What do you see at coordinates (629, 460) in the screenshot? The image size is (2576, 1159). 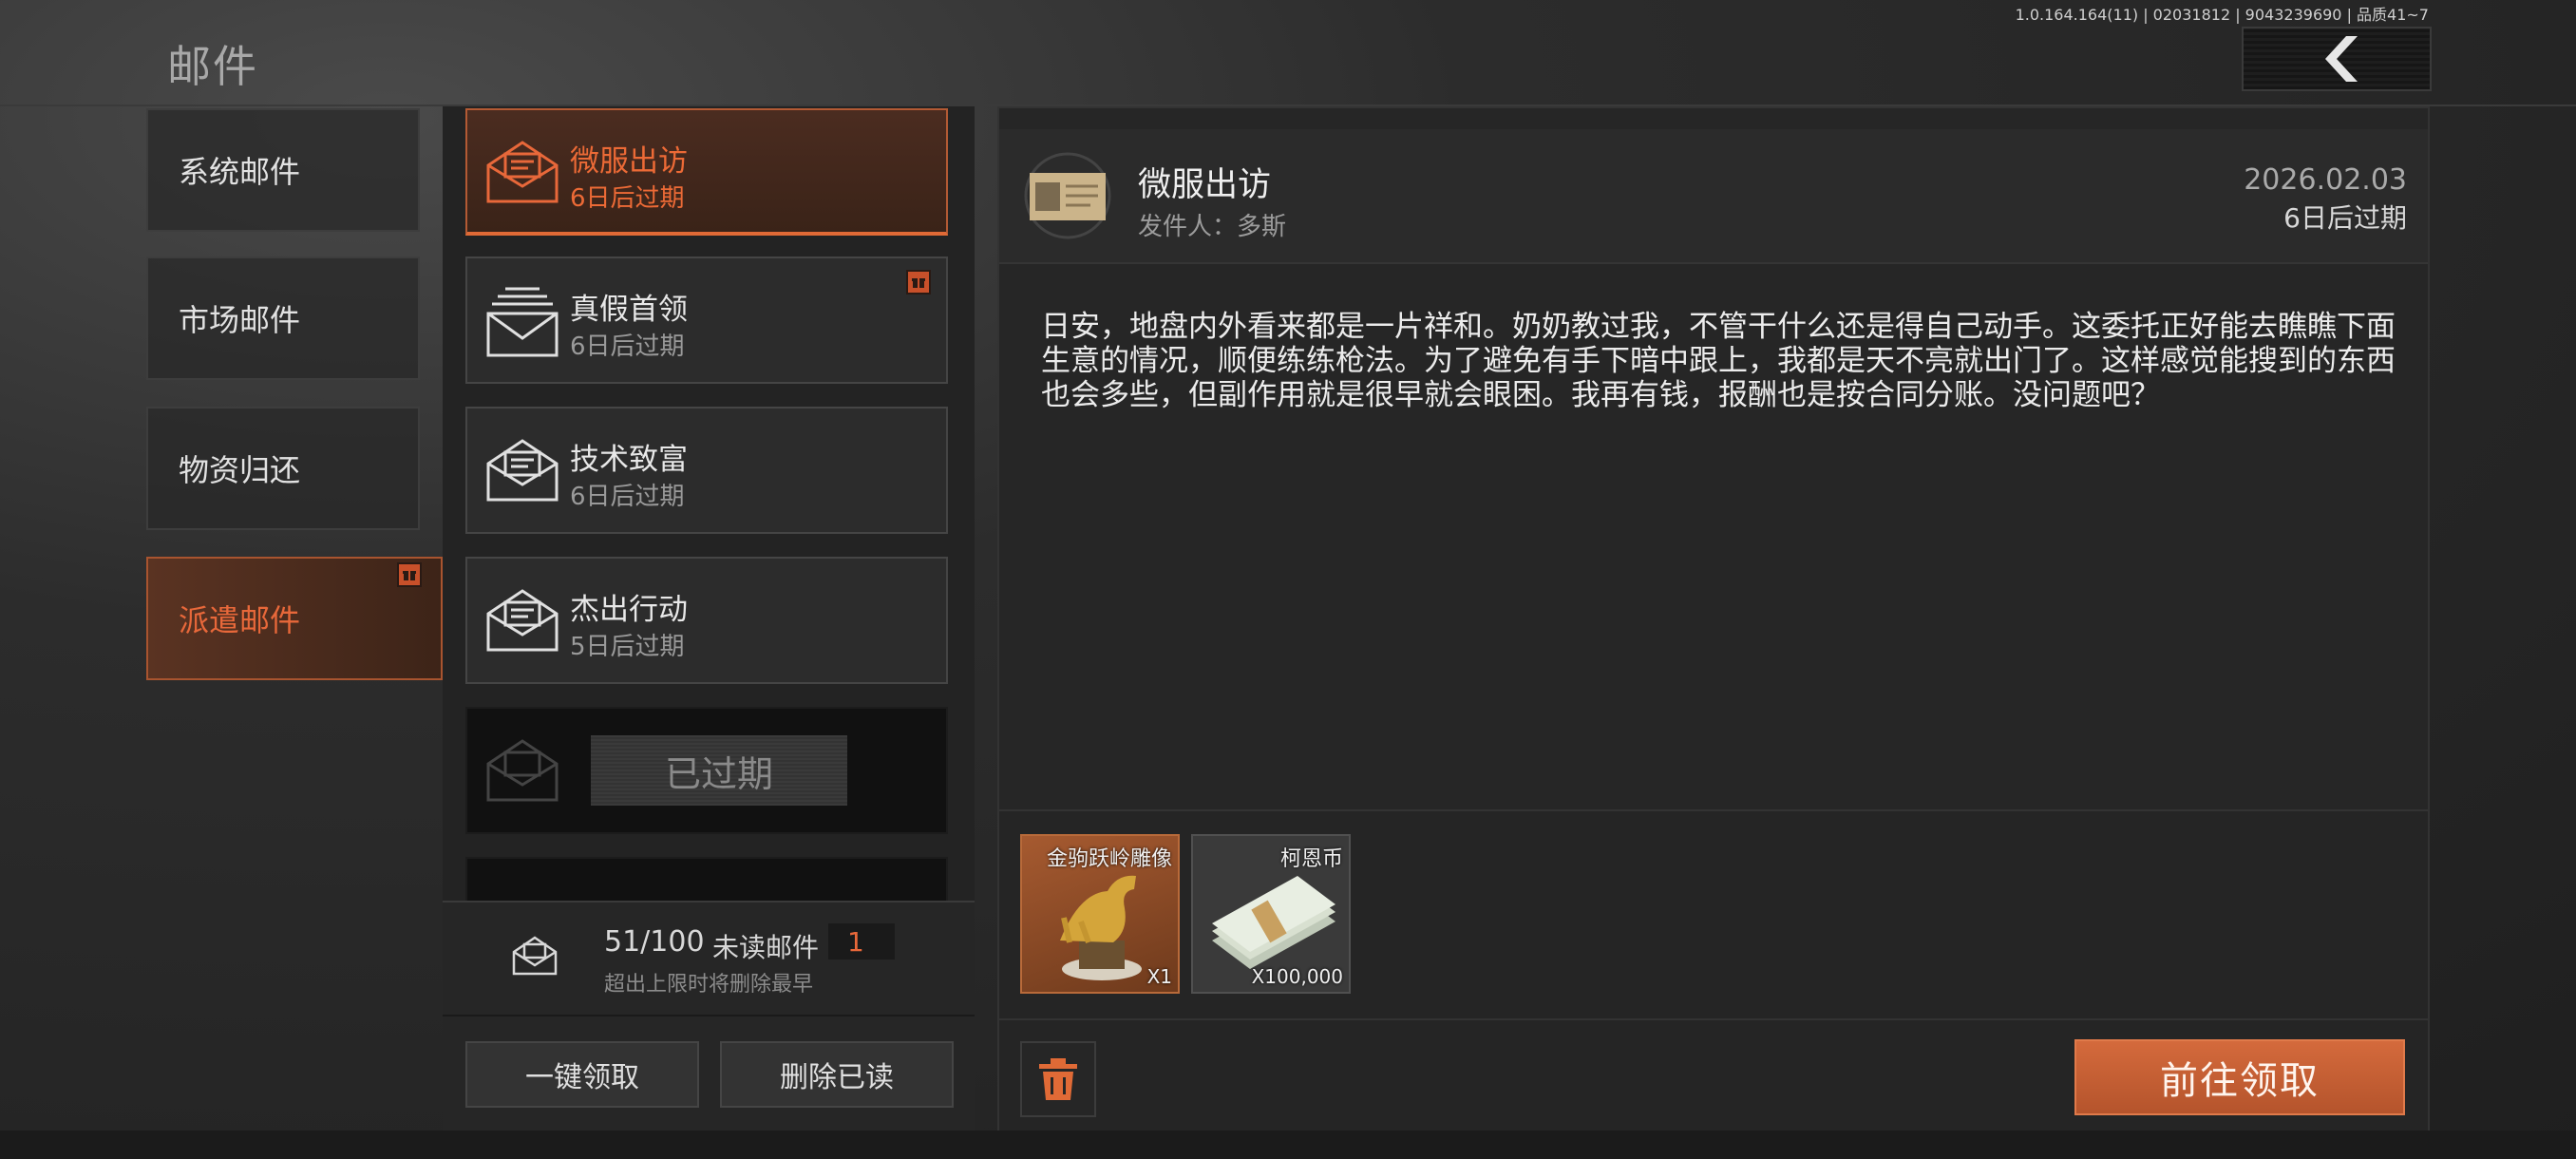 I see `mail-title: 技术致富` at bounding box center [629, 460].